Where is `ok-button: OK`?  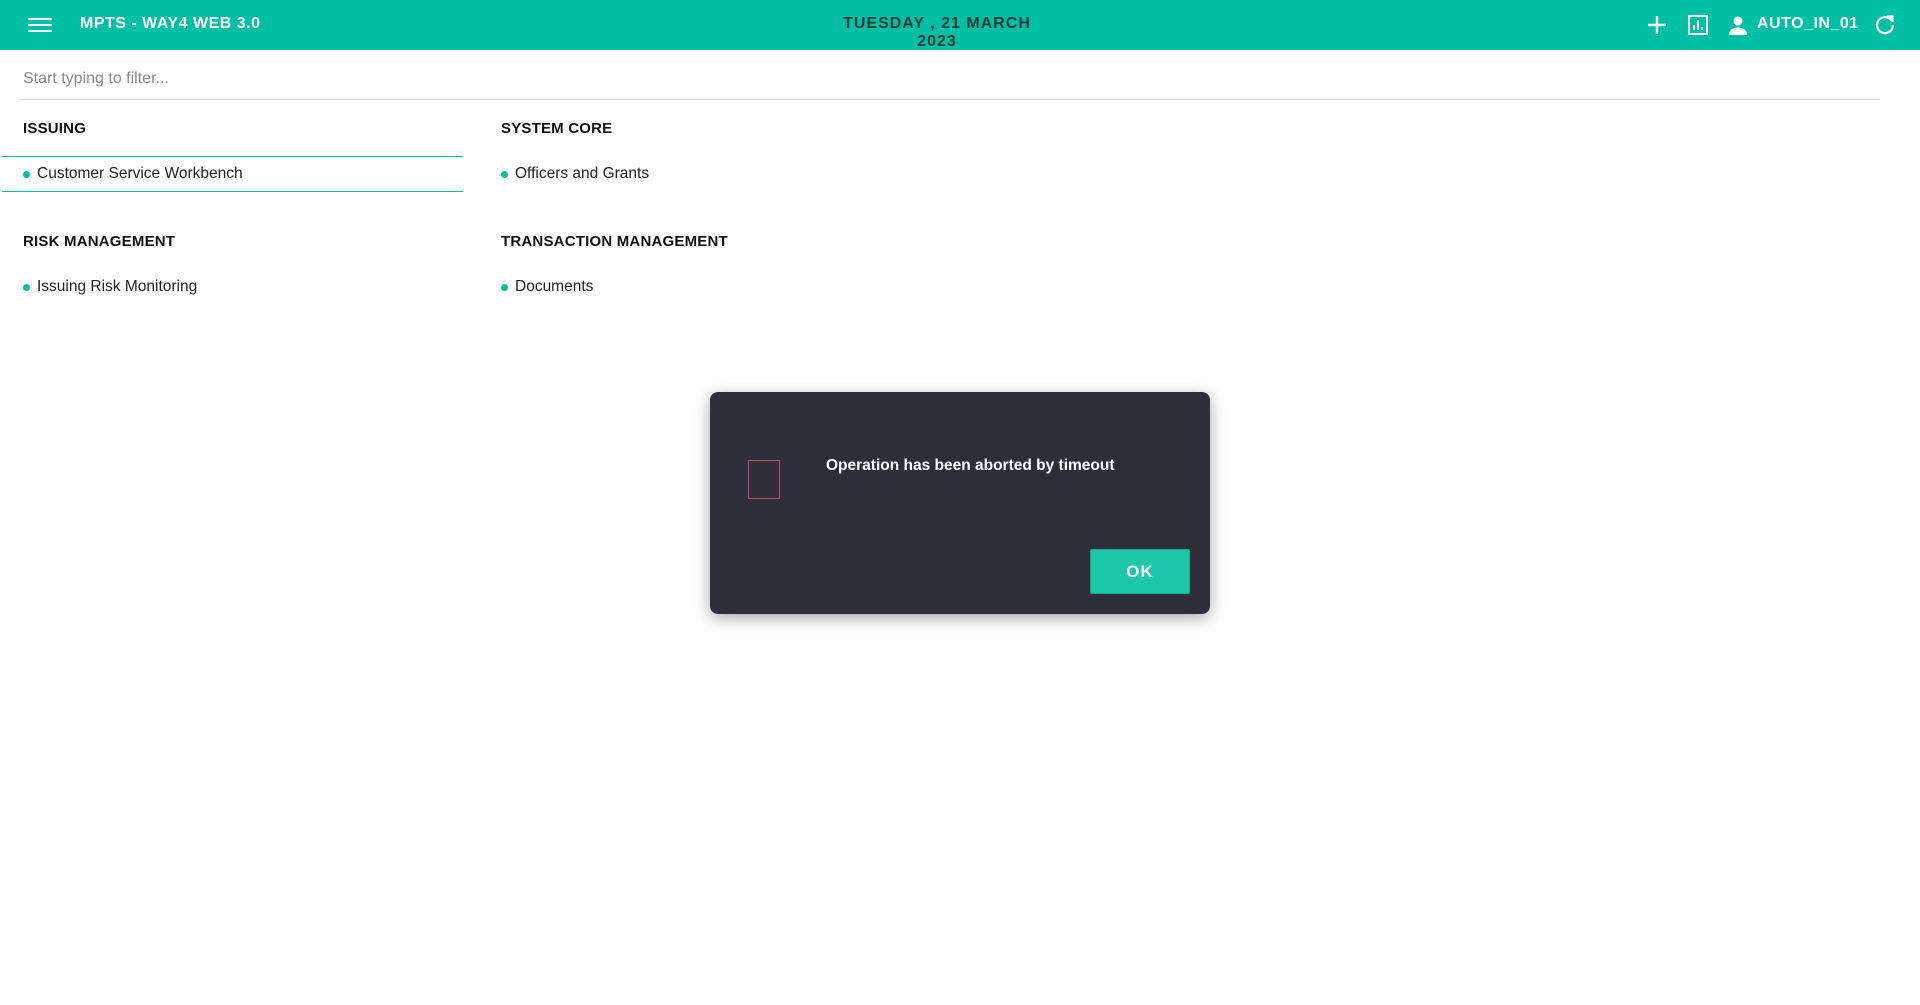
ok-button: OK is located at coordinates (1140, 571).